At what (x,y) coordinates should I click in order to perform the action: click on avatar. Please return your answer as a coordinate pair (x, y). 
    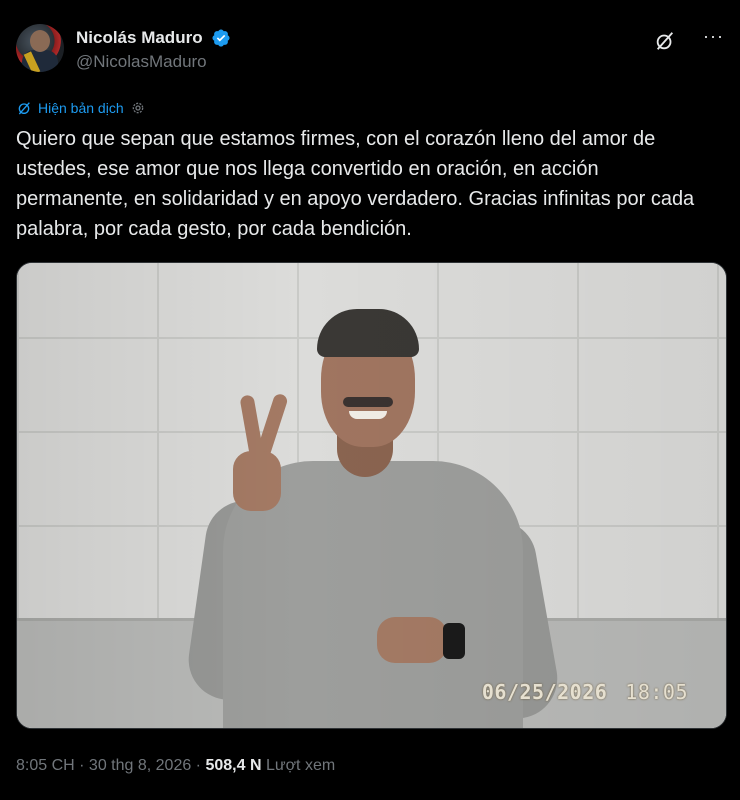
    Looking at the image, I should click on (40, 48).